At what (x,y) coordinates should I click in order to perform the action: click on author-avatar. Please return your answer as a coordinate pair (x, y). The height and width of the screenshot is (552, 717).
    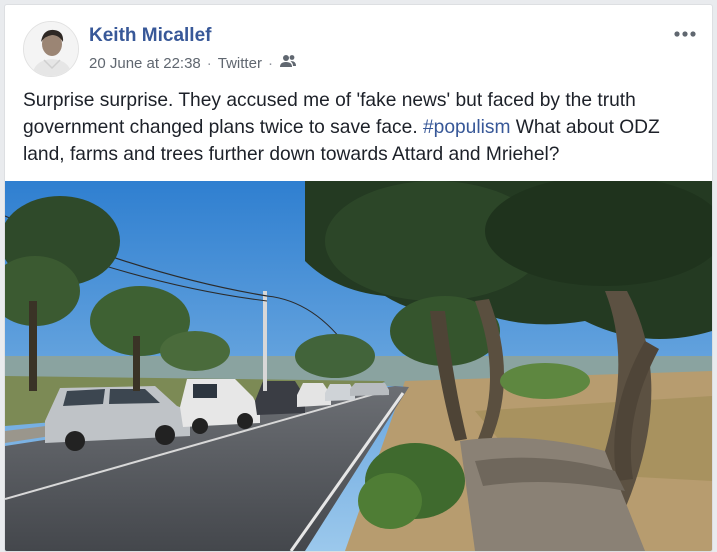
    Looking at the image, I should click on (51, 49).